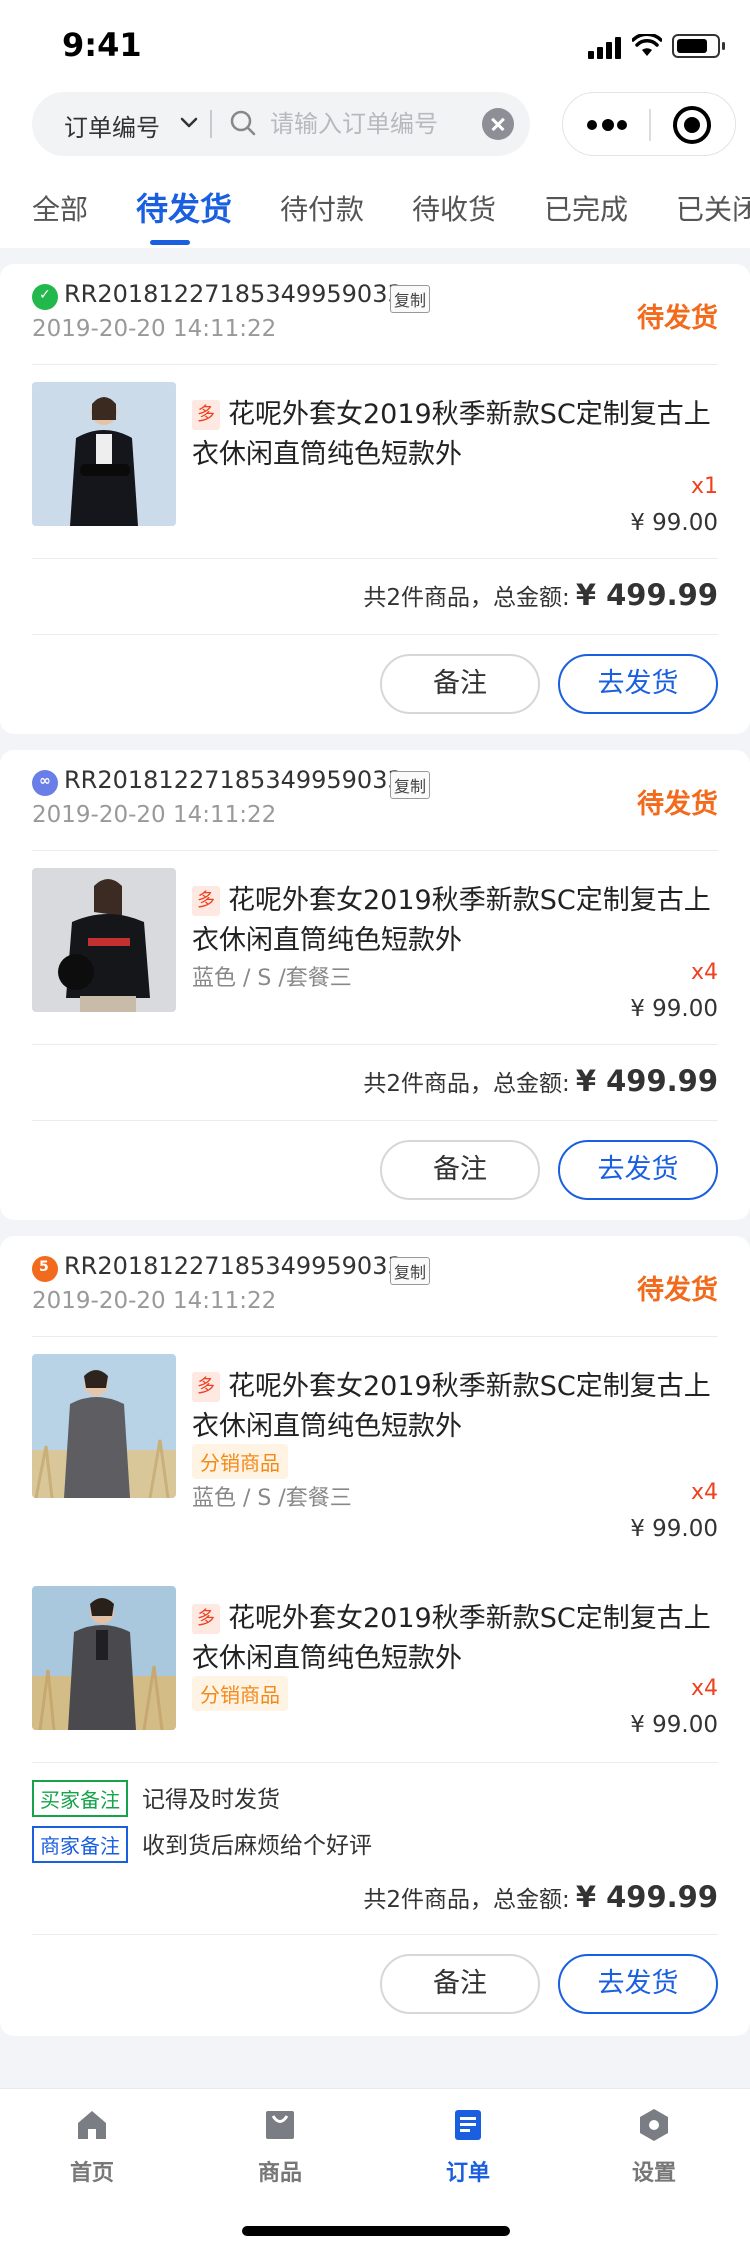 Image resolution: width=750 pixels, height=2256 pixels. I want to click on top-bar: 9:41 订单编号 全部 待发货 待付款 待收, so click(375, 124).